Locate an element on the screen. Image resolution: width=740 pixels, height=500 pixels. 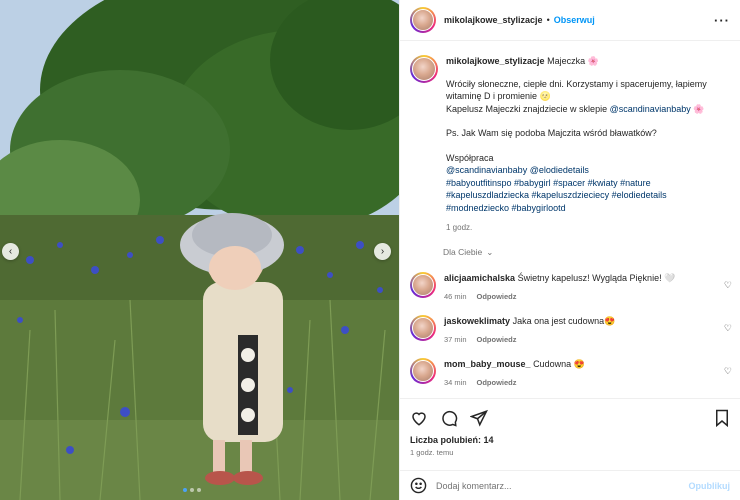
comment-text: Cudowna 😍 is located at coordinates (559, 363).